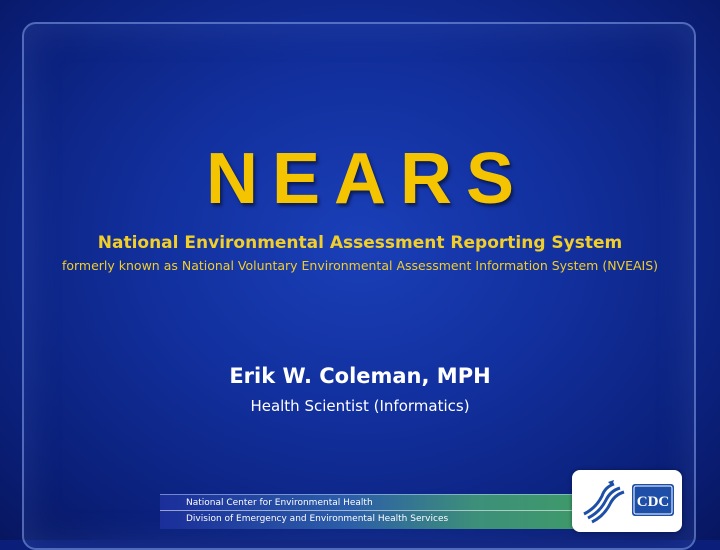 The width and height of the screenshot is (720, 550). Describe the element at coordinates (360, 376) in the screenshot. I see `presenter-name: Erik W. Coleman, MPH` at that location.